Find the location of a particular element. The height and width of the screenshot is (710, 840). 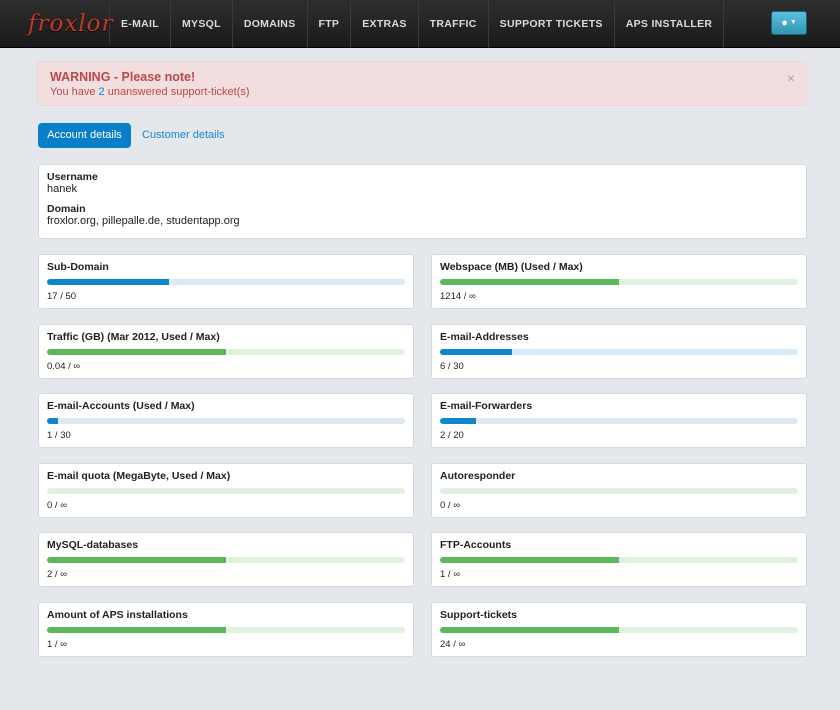

alert-title: WARNING - Please note! is located at coordinates (123, 77).